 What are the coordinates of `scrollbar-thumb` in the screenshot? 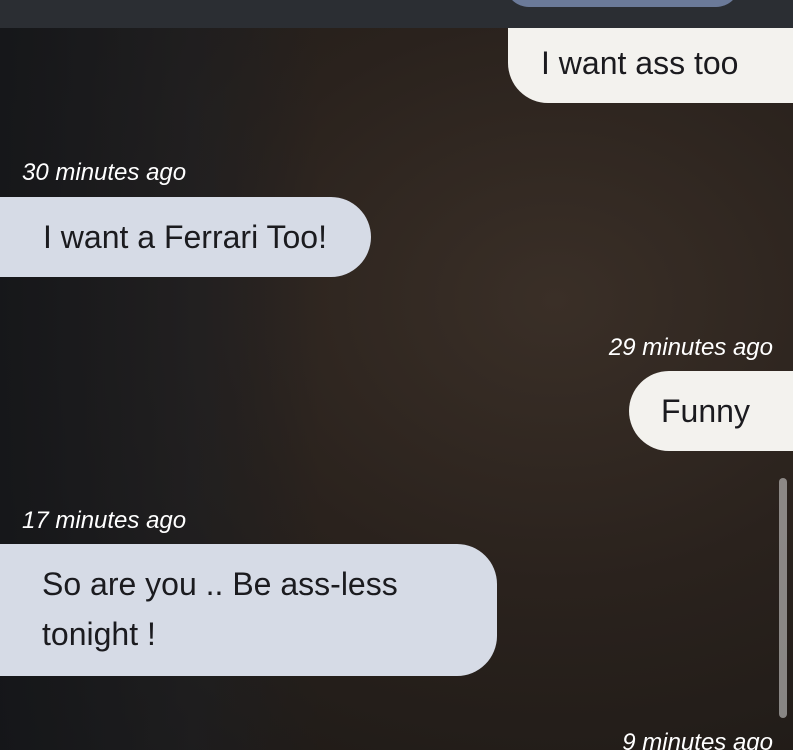 It's located at (783, 598).